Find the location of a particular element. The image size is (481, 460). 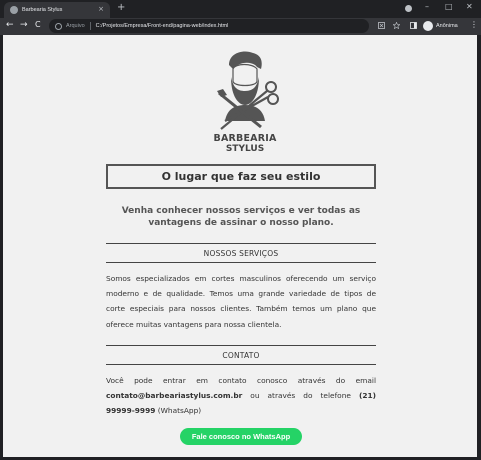

side-panel-icon is located at coordinates (413, 25).